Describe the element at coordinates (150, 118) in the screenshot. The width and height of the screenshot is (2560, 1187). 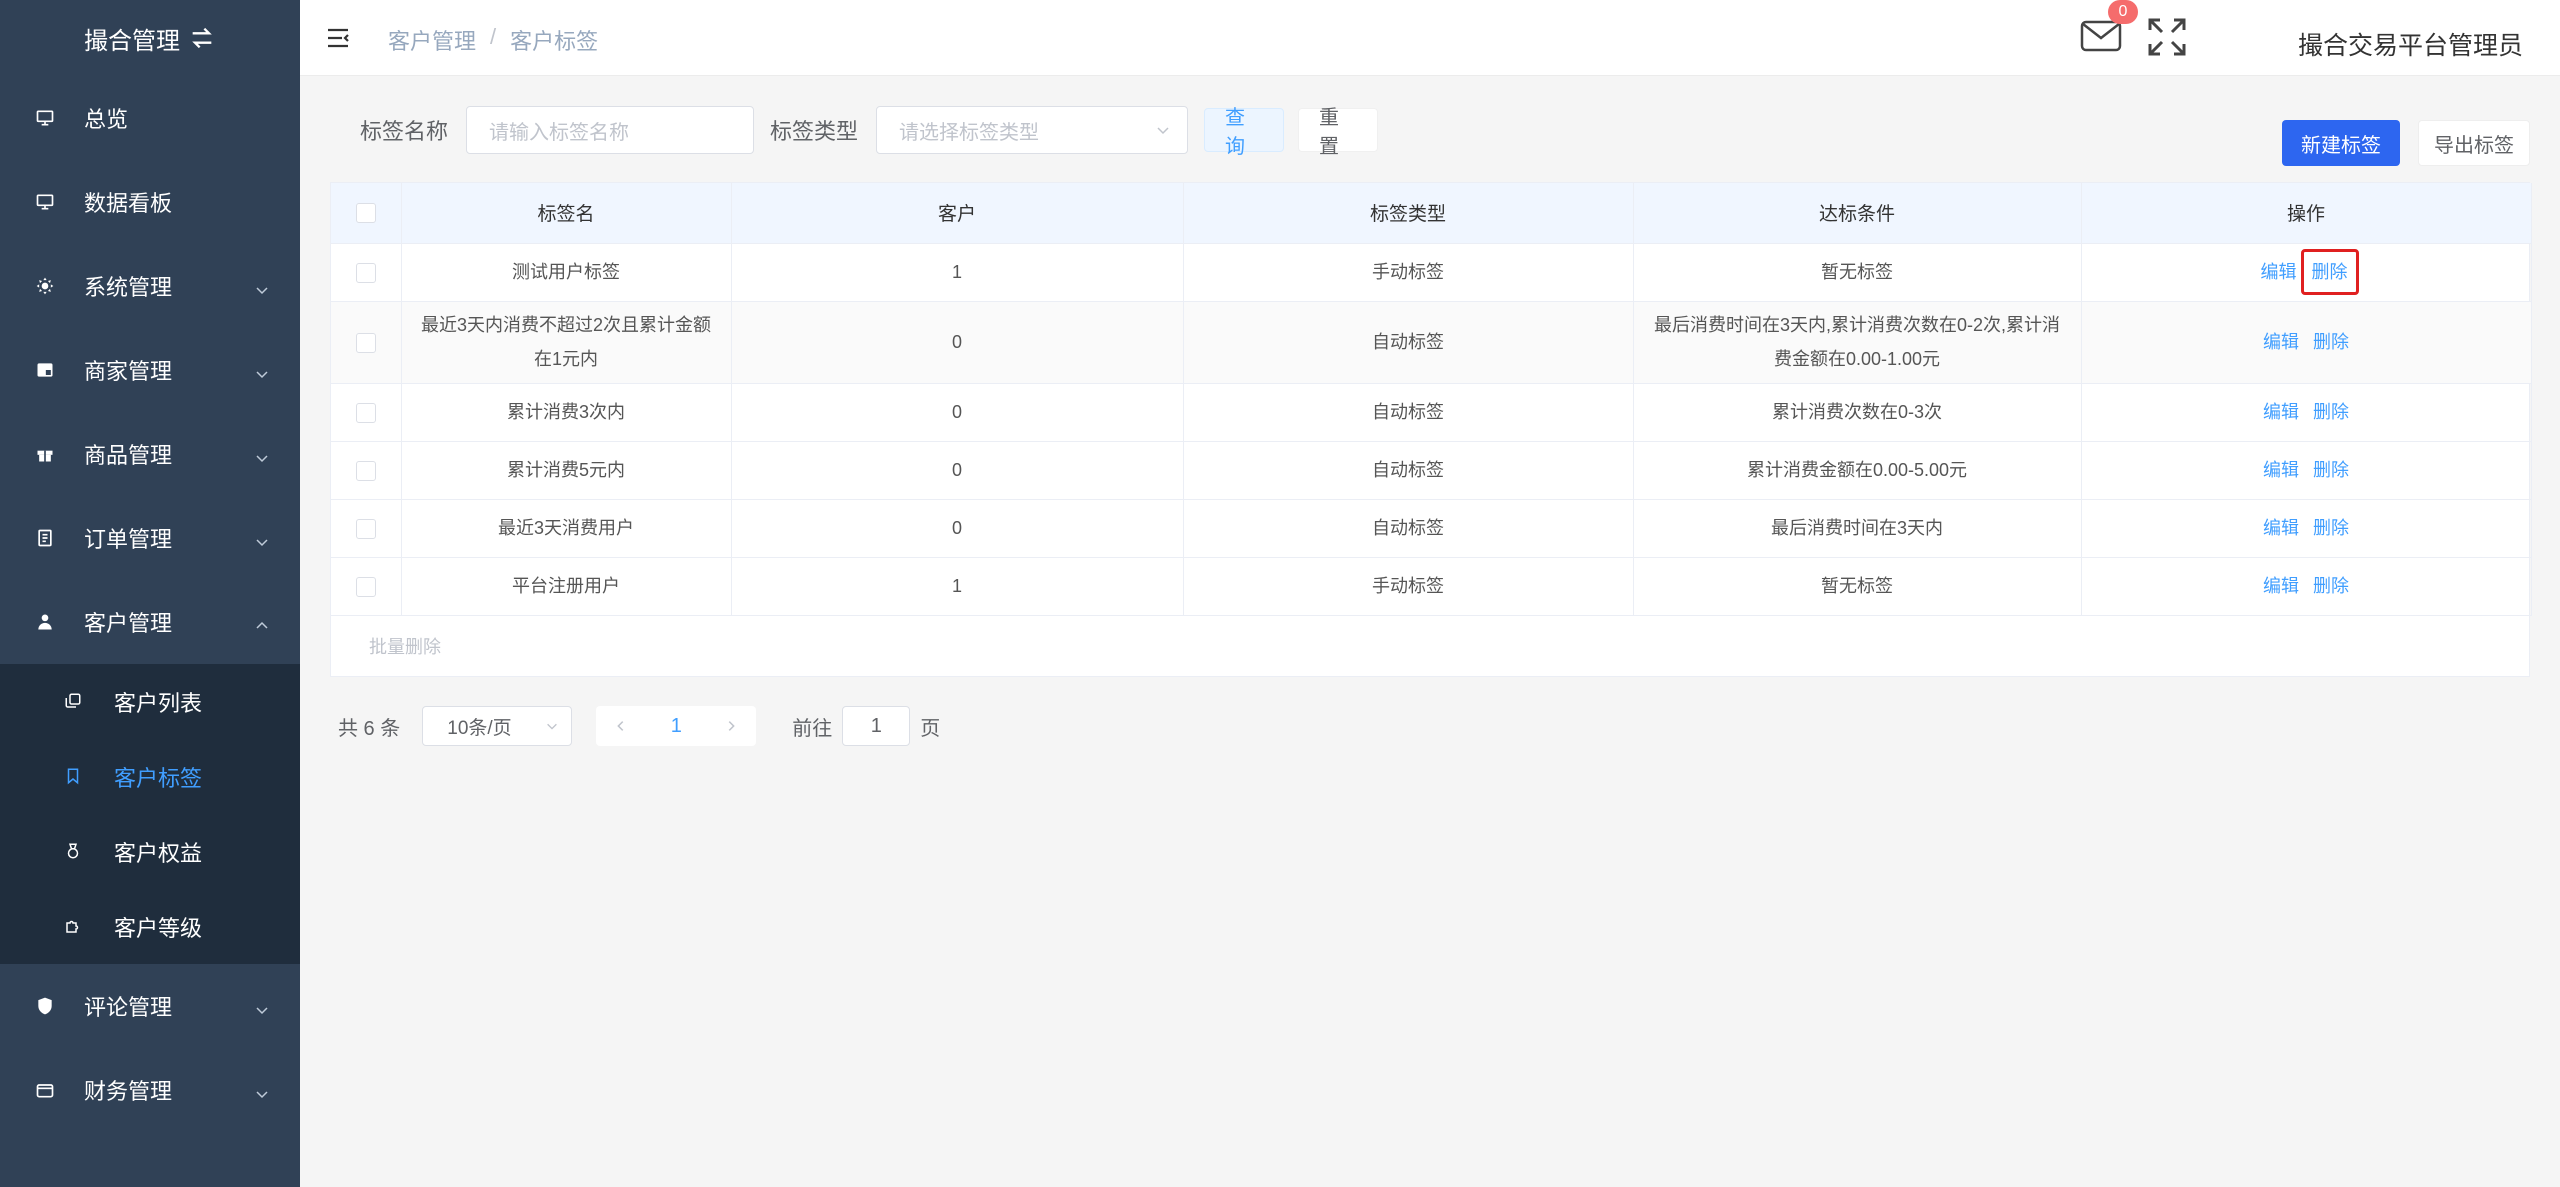
I see `sidebar-item-overview: 总览` at that location.